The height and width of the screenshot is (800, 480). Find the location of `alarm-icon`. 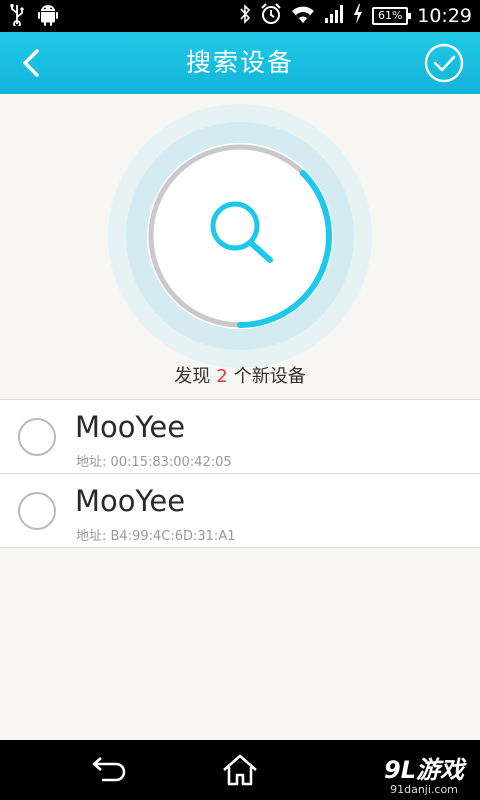

alarm-icon is located at coordinates (271, 16).